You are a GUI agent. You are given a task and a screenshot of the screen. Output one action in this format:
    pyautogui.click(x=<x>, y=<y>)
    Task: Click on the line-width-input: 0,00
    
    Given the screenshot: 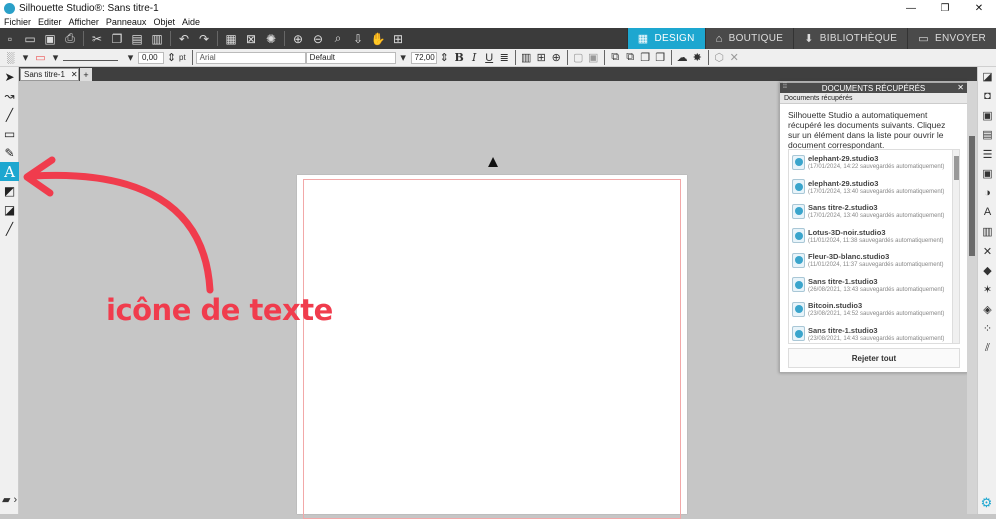 What is the action you would take?
    pyautogui.click(x=151, y=57)
    